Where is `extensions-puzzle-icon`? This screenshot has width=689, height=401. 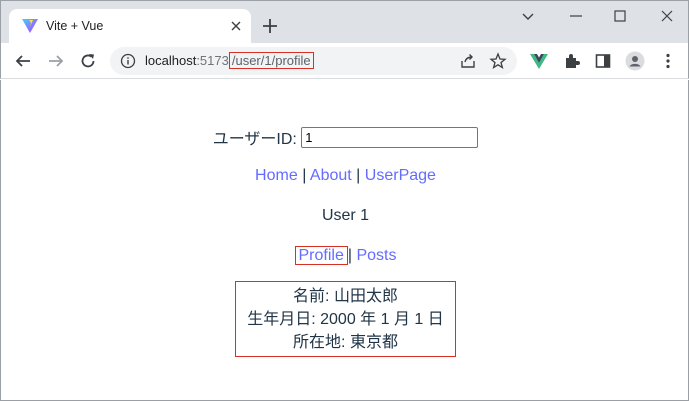 extensions-puzzle-icon is located at coordinates (572, 61).